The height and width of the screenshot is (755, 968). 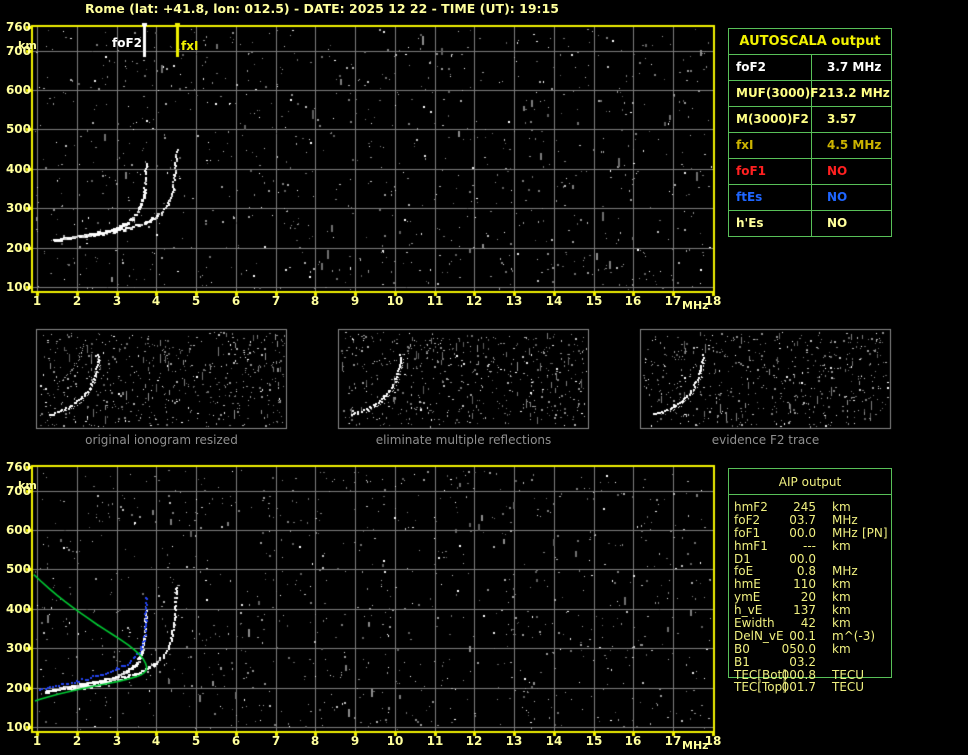 What do you see at coordinates (315, 741) in the screenshot?
I see `x-tick-label: 8` at bounding box center [315, 741].